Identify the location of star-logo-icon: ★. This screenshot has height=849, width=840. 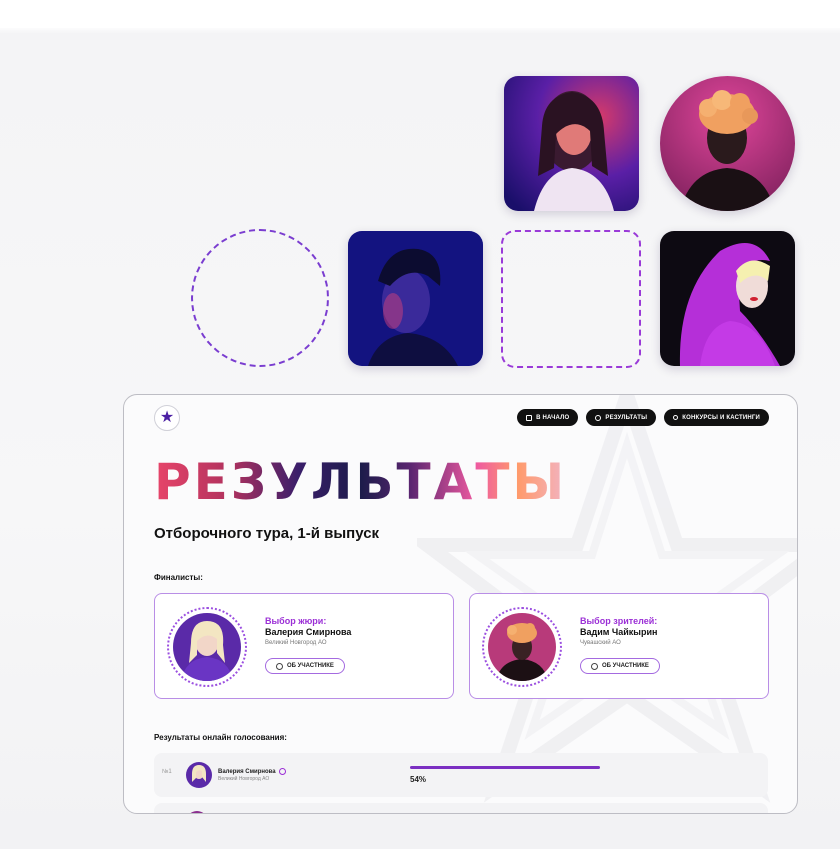
(167, 418).